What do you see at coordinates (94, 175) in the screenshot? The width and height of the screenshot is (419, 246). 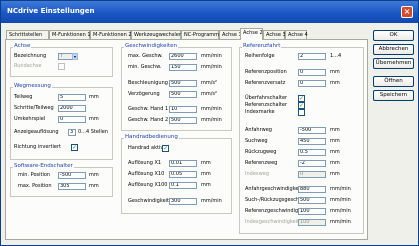 I see `min-position-unit: mm` at bounding box center [94, 175].